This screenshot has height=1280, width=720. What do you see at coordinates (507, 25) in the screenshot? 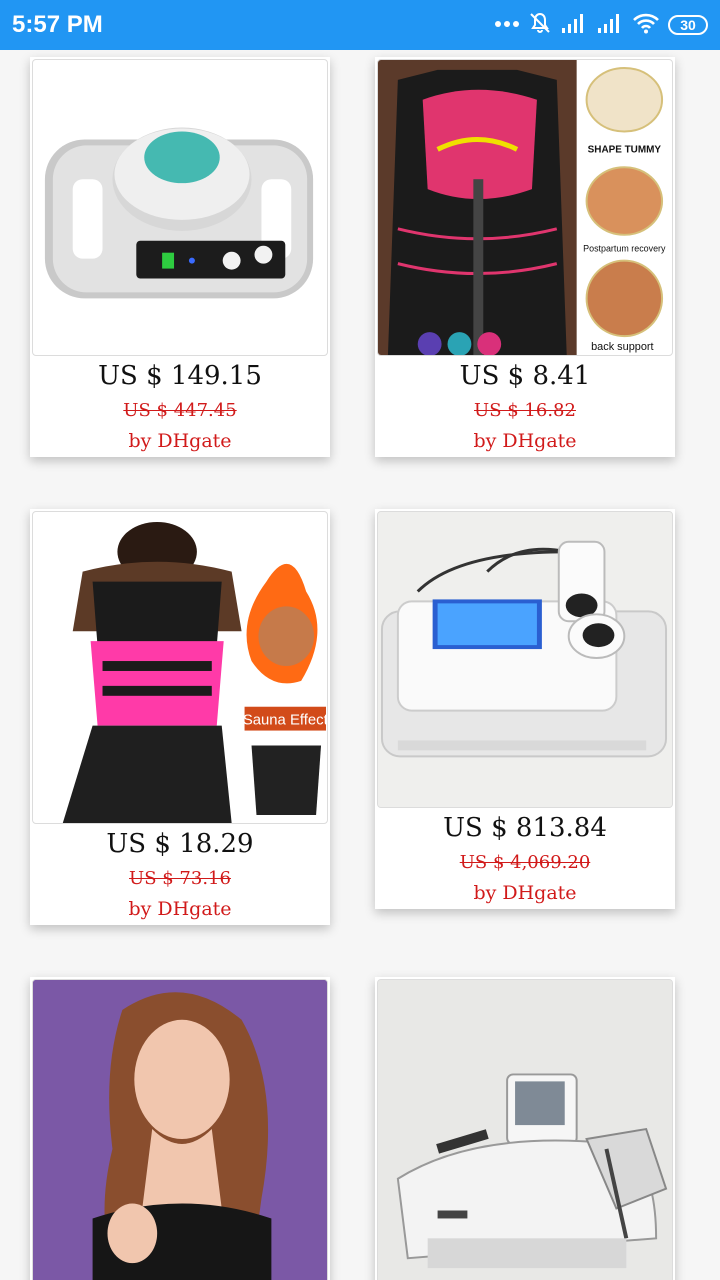
I see `more-dots-icon` at bounding box center [507, 25].